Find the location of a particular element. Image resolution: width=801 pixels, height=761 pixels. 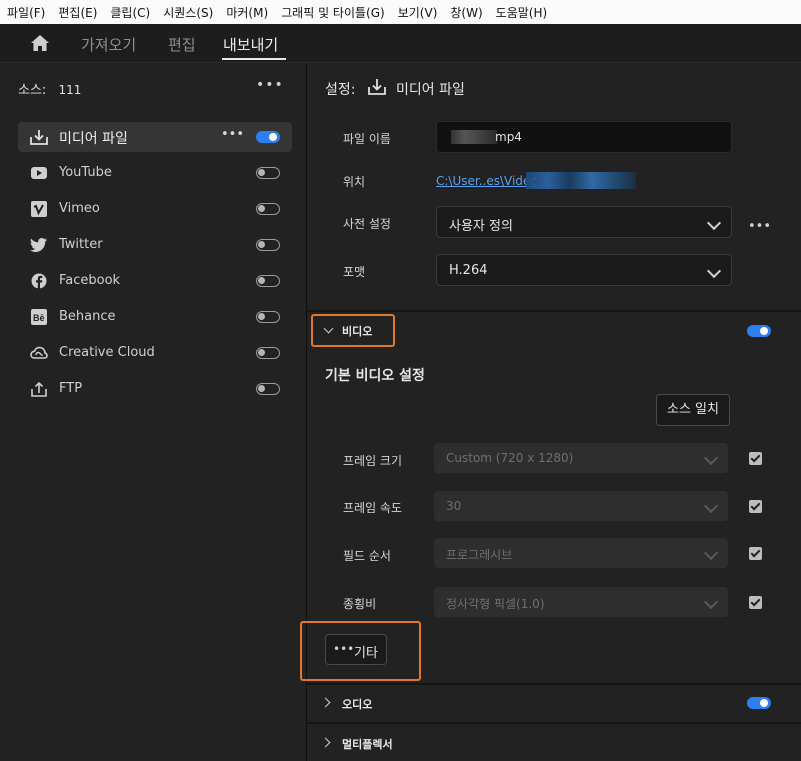

more-settings-label: 기타 is located at coordinates (366, 653).